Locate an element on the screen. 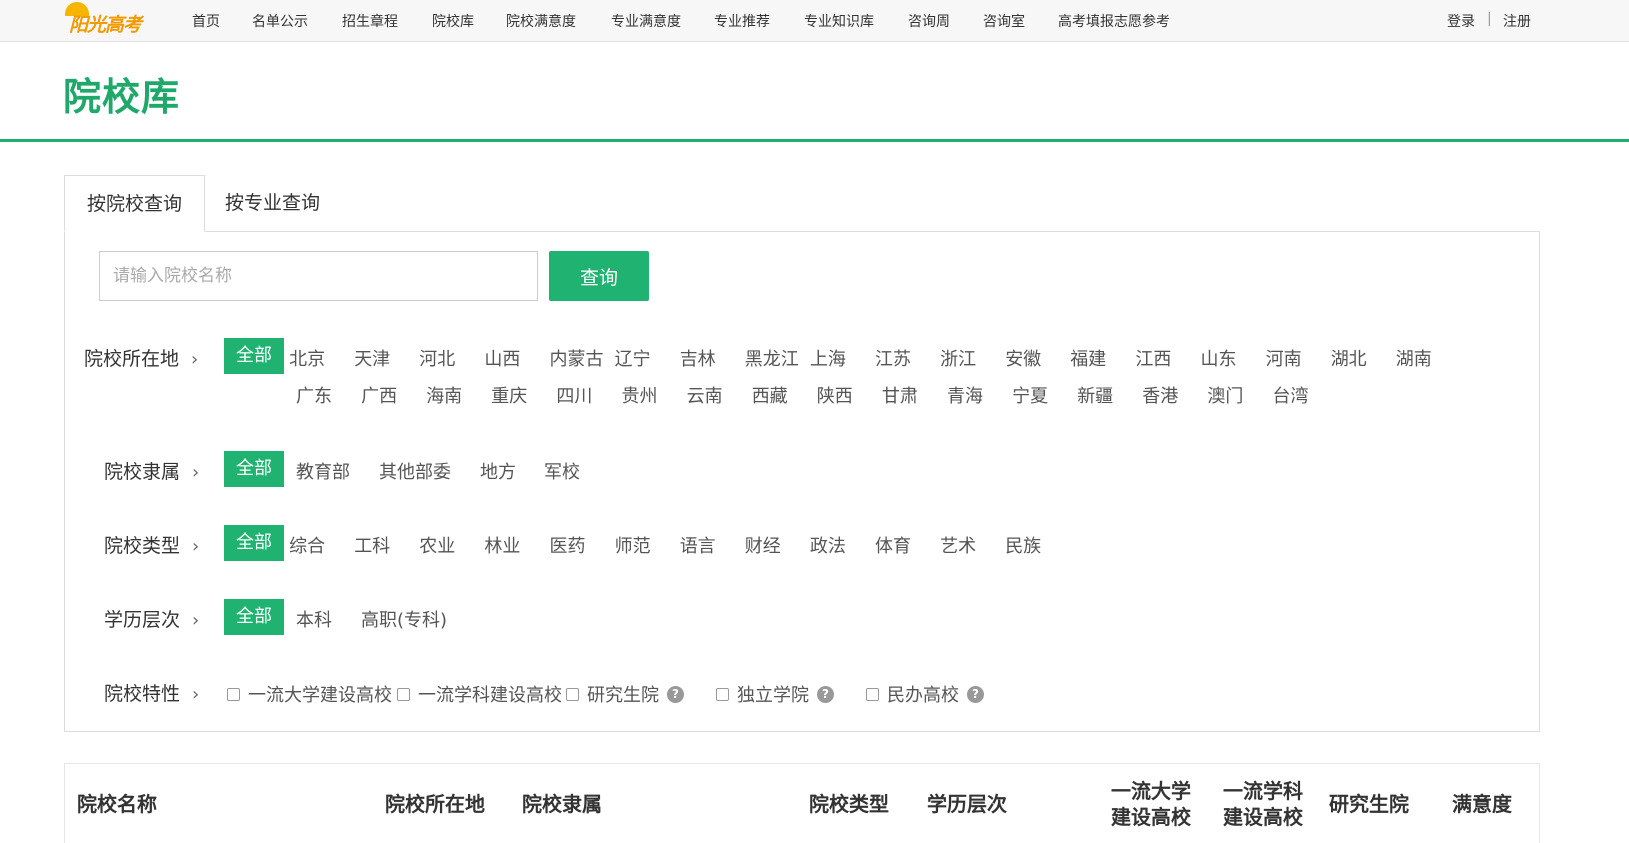 This screenshot has width=1629, height=843. type-option: 语言 is located at coordinates (698, 545).